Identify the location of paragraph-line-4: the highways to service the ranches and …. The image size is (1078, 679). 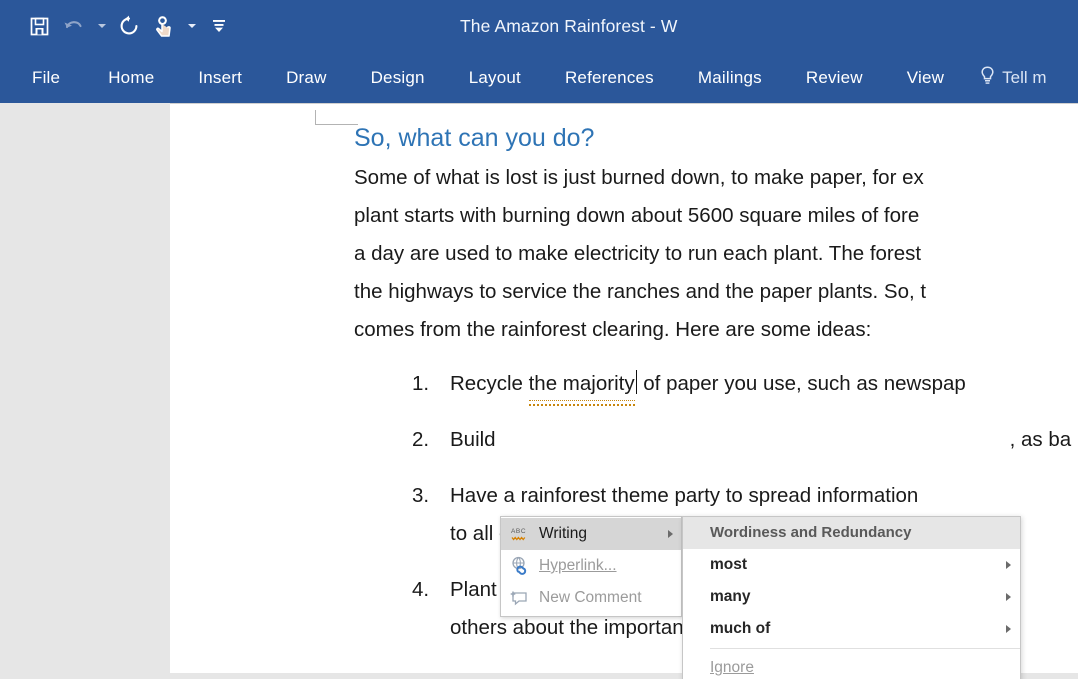
(640, 291).